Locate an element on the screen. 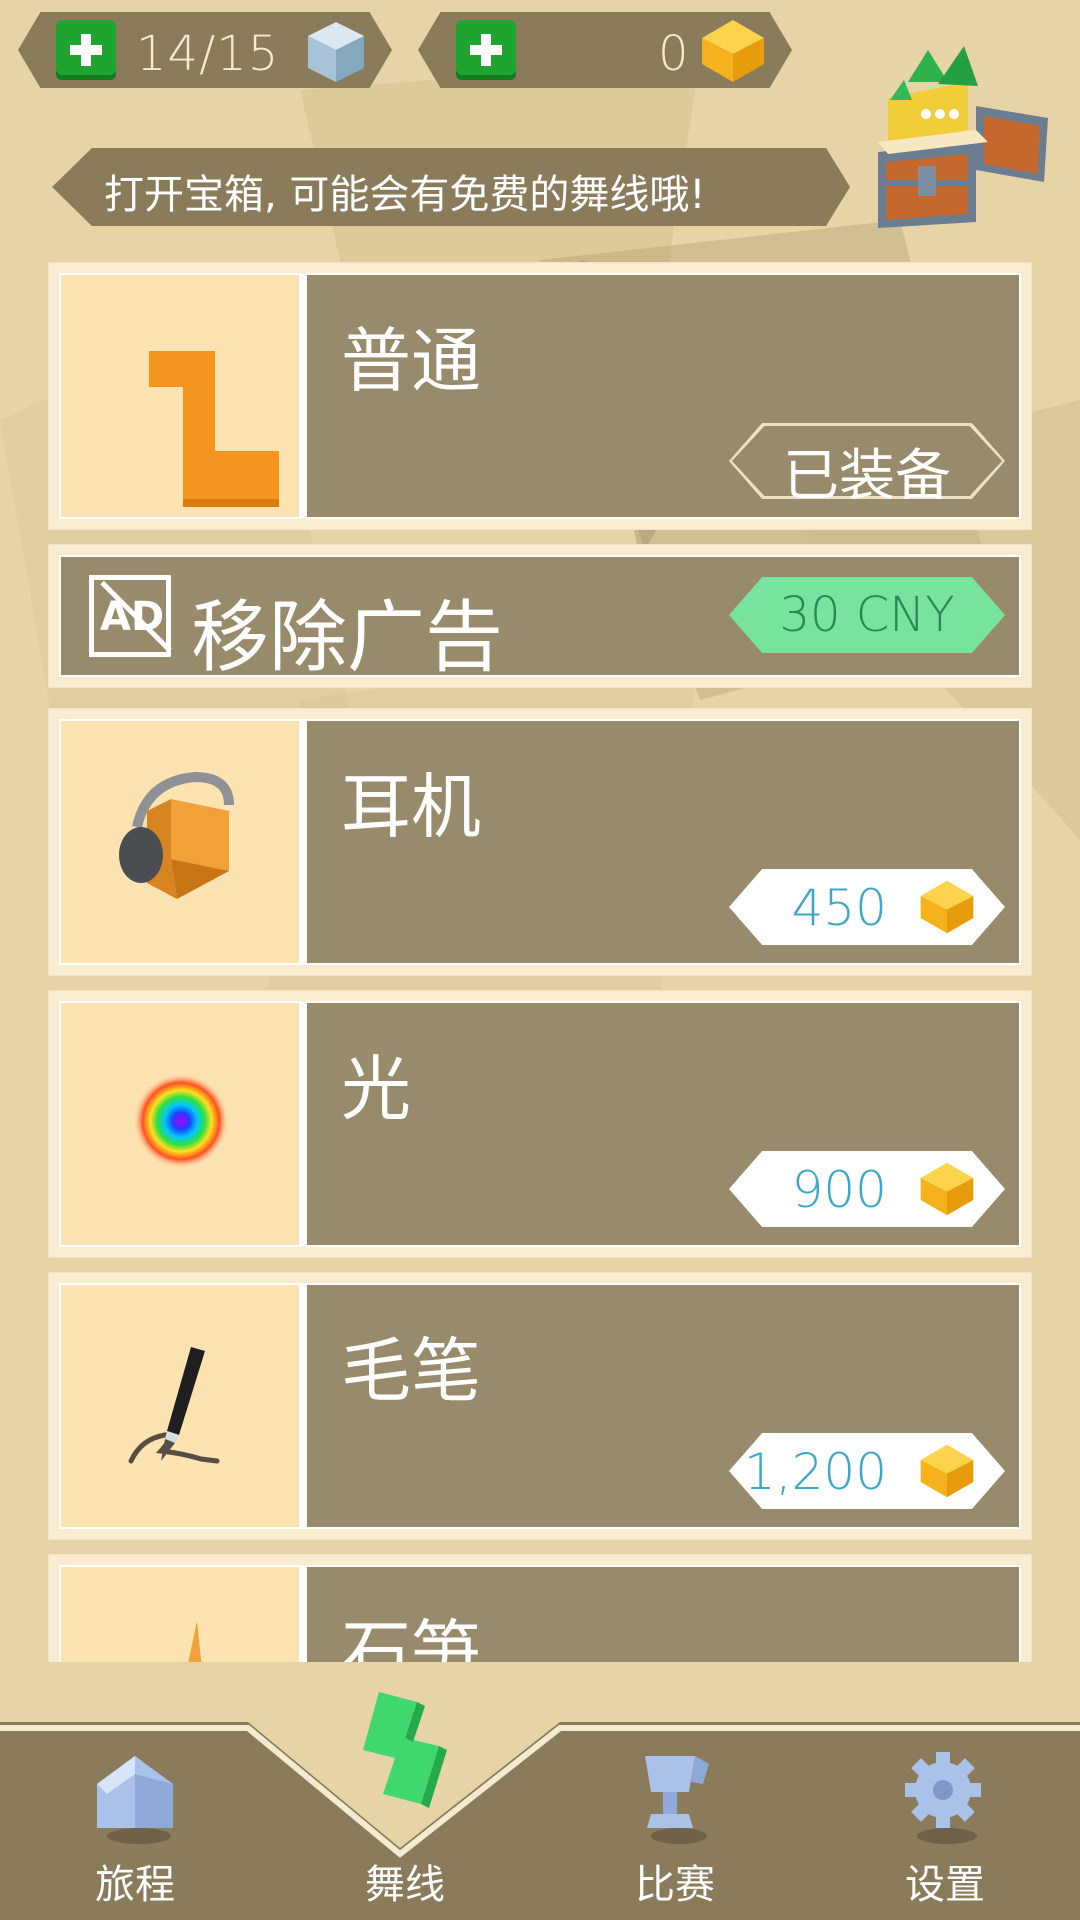  price-value: 900 is located at coordinates (839, 1190).